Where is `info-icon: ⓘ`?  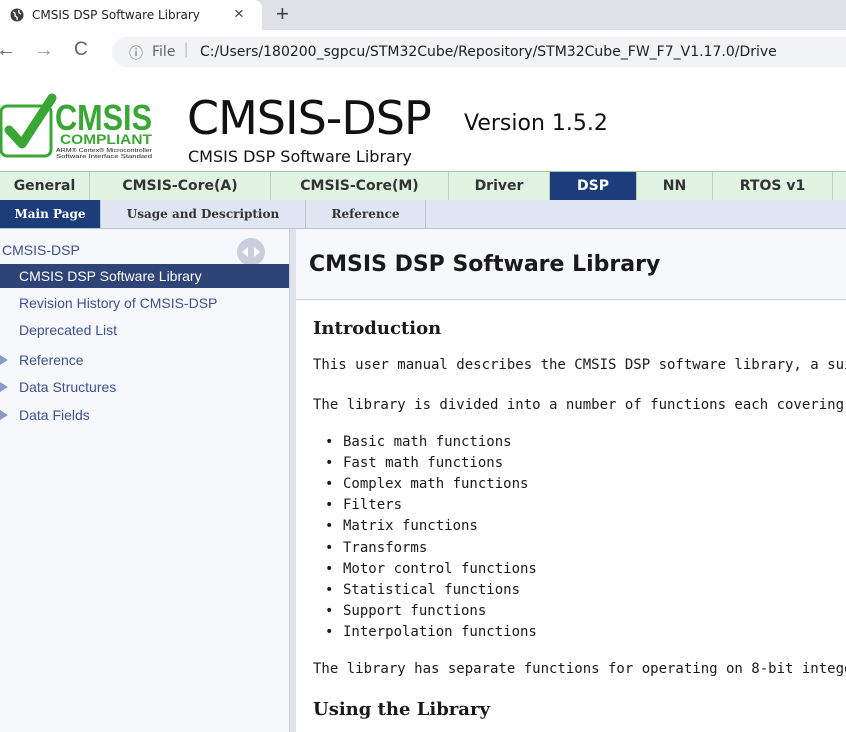 info-icon: ⓘ is located at coordinates (136, 53).